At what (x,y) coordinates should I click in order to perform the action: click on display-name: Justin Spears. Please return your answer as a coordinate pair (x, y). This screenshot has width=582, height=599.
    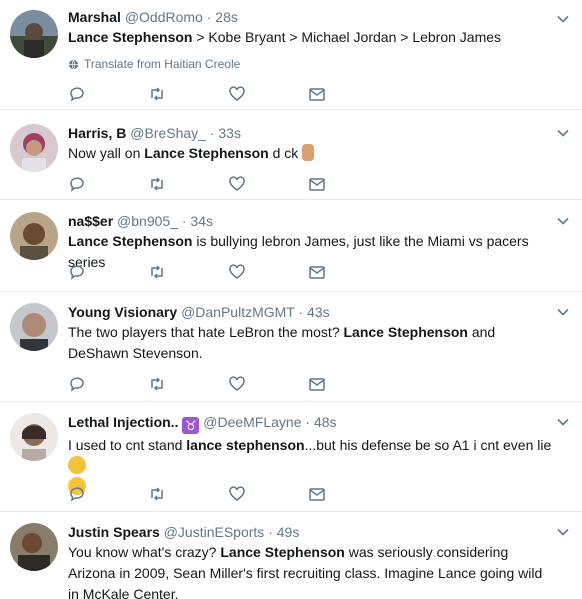
    Looking at the image, I should click on (114, 532).